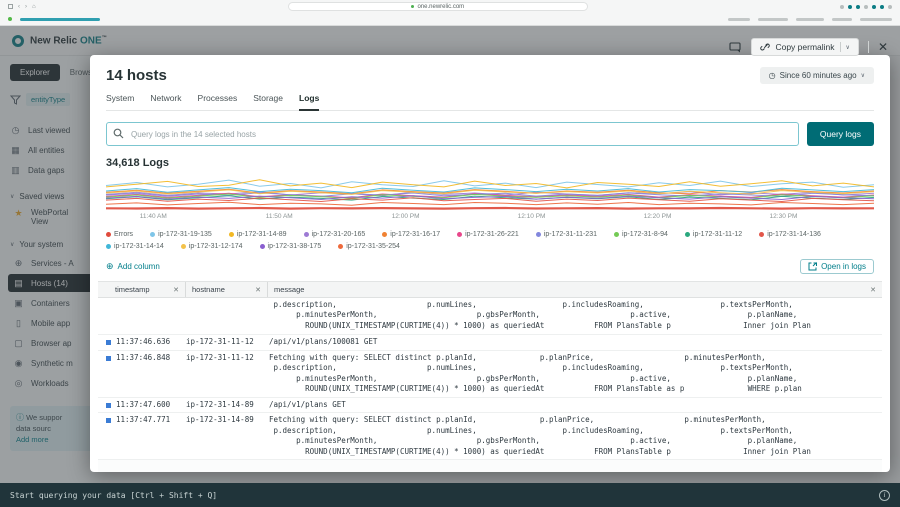 The height and width of the screenshot is (507, 900). What do you see at coordinates (220, 341) in the screenshot?
I see `log-hostname: ip-172-31-11-12` at bounding box center [220, 341].